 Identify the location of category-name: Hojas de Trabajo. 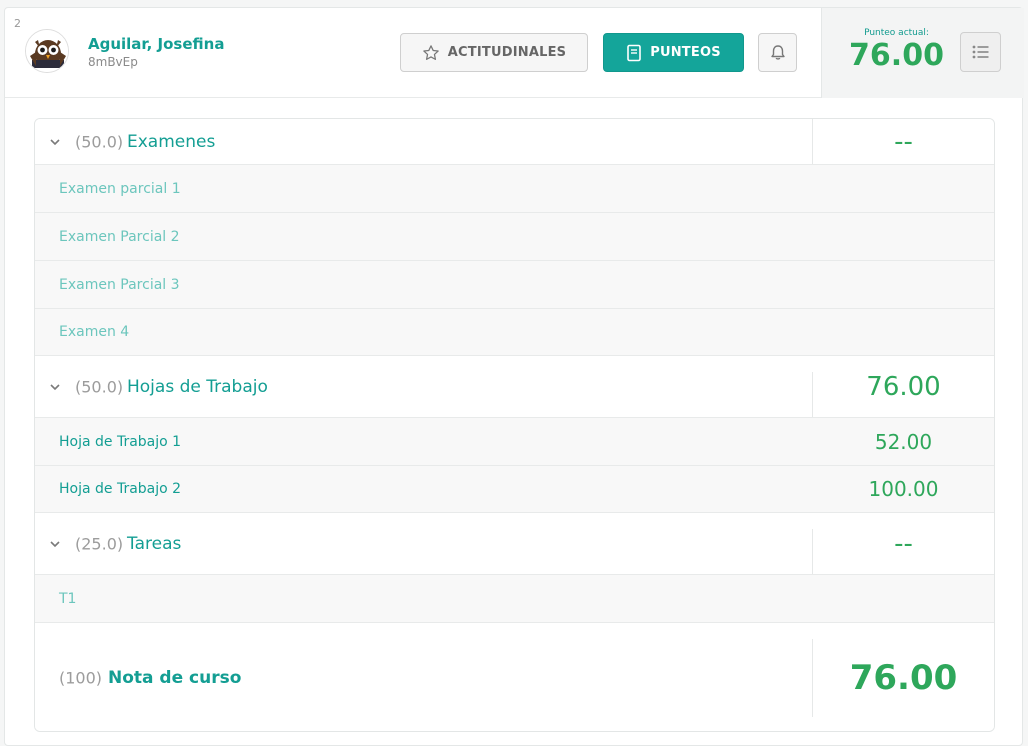
(197, 386).